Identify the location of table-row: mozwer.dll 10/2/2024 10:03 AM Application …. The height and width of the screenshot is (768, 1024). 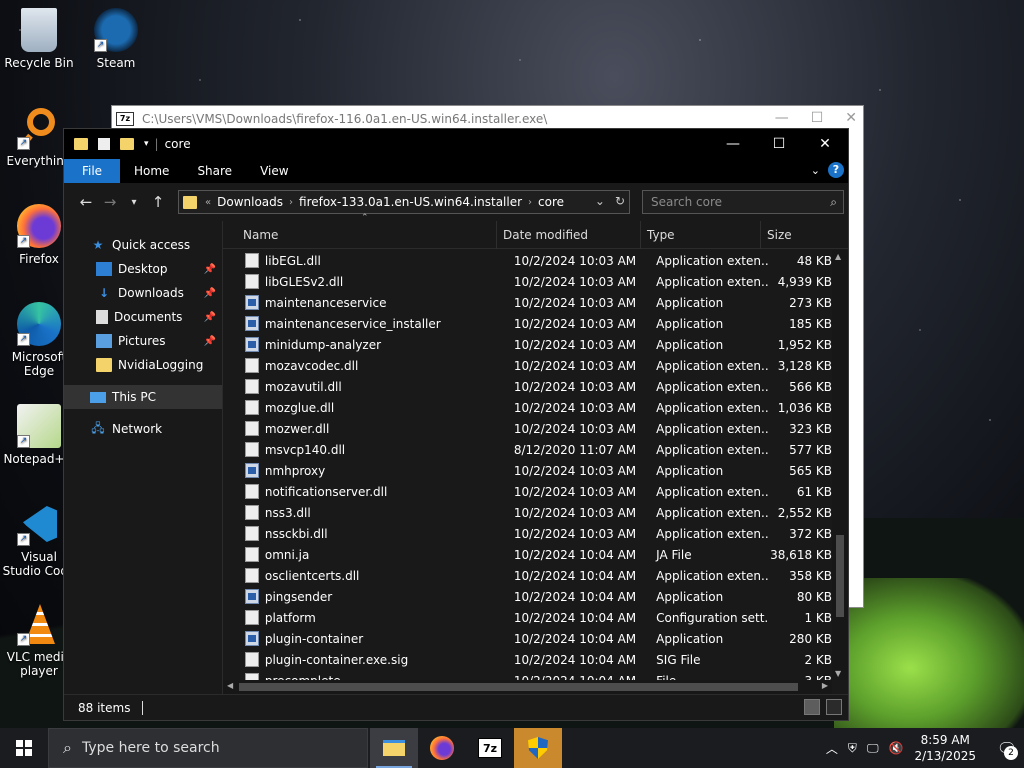
(527, 428).